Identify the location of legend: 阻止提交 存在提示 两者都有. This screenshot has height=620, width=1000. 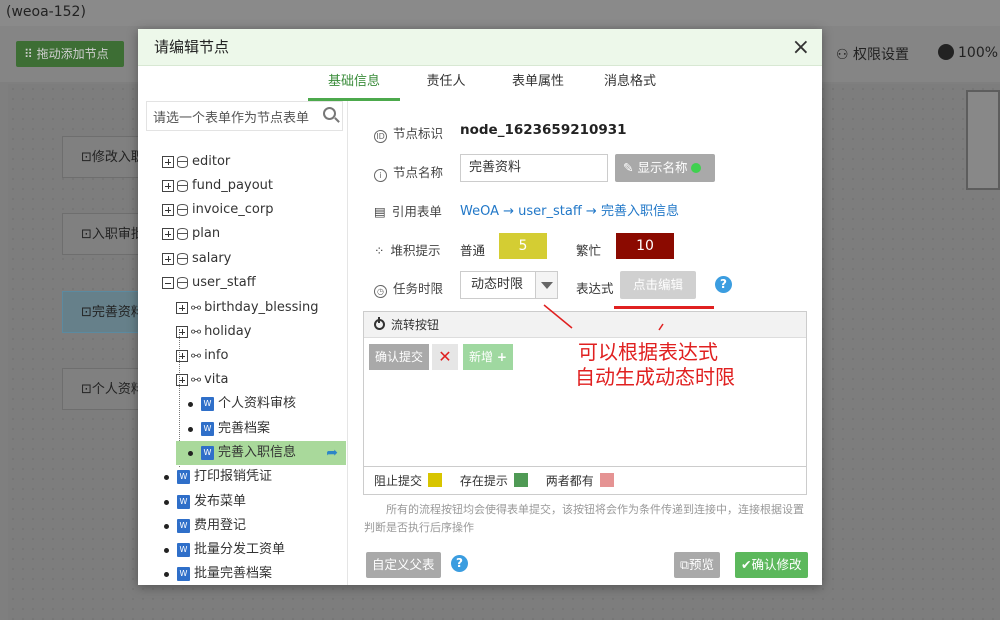
(585, 480).